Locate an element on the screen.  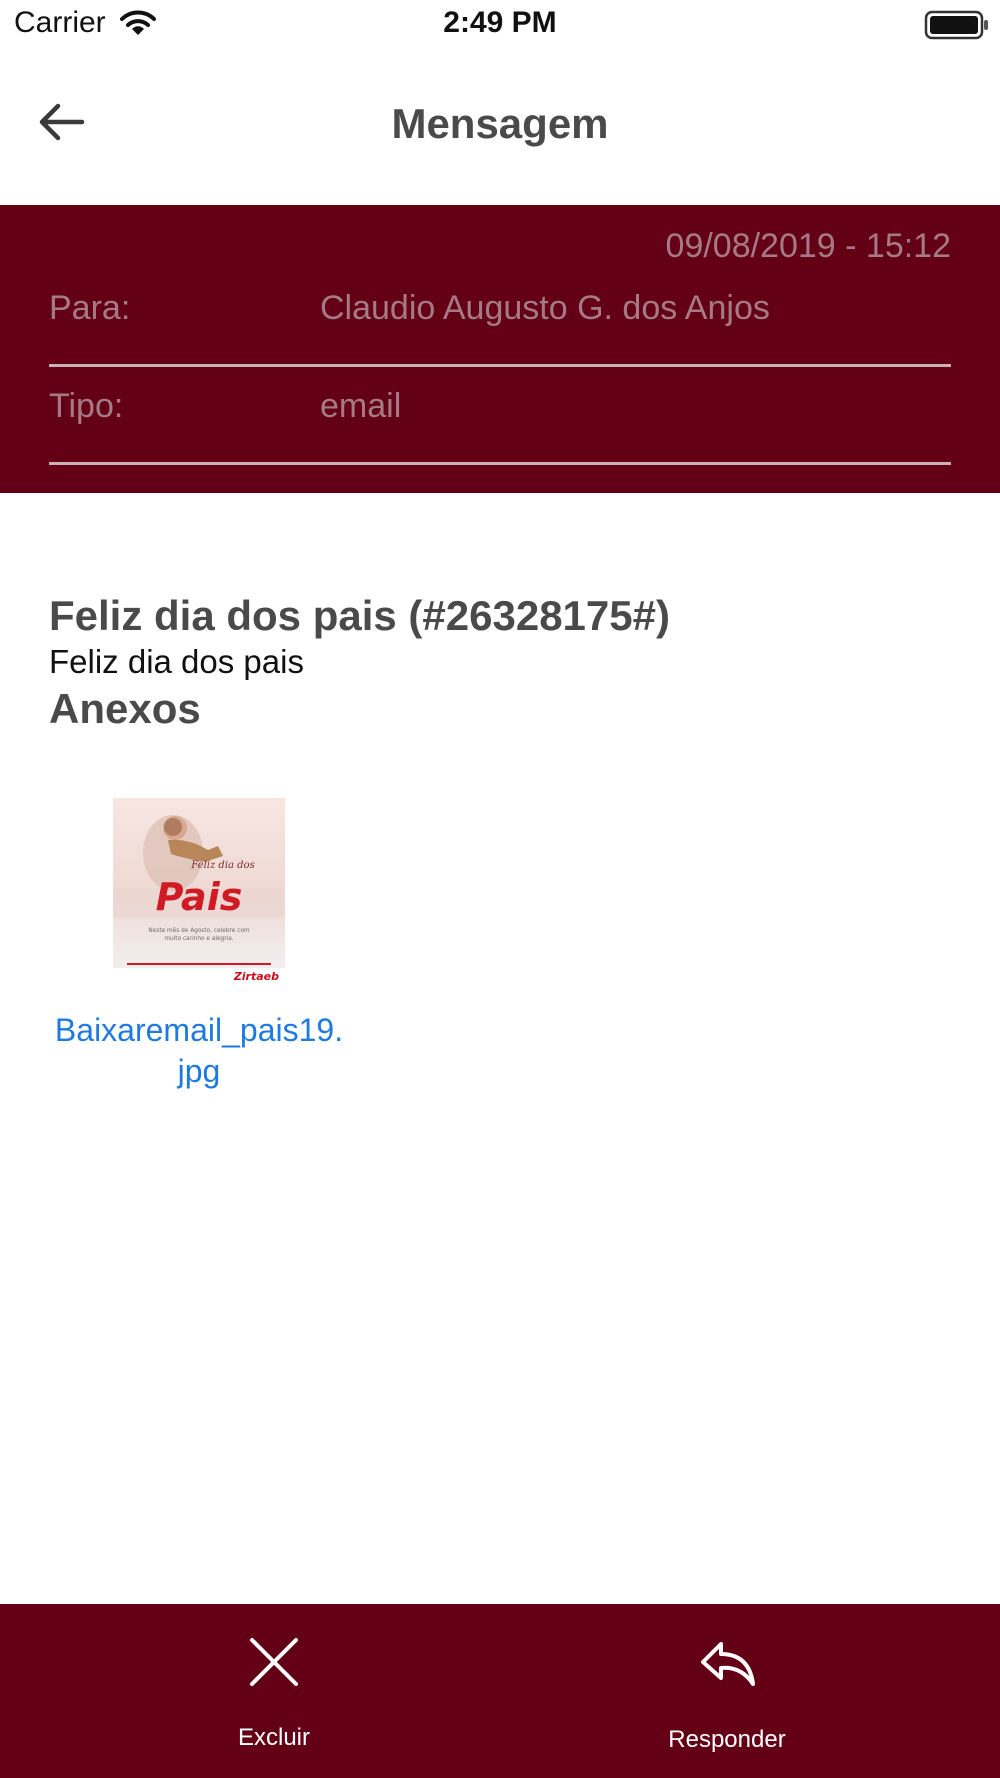
message-date: 09/08/2019 - 15:12 is located at coordinates (808, 246).